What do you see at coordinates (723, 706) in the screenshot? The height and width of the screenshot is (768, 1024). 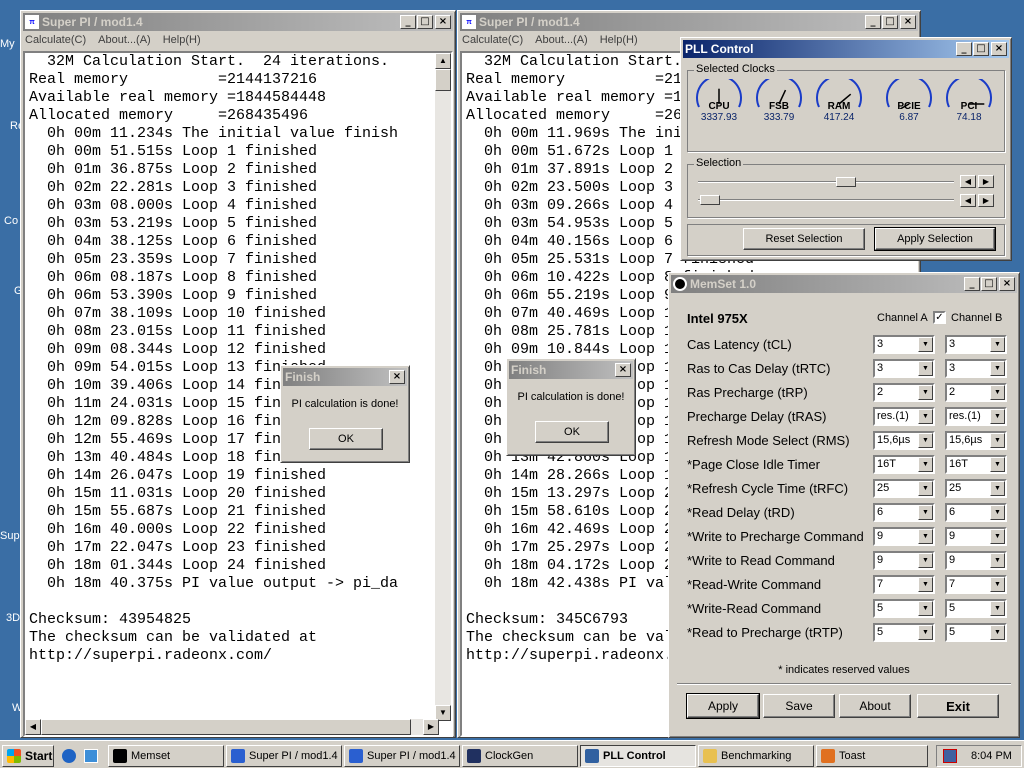 I see `apply-button: Apply` at bounding box center [723, 706].